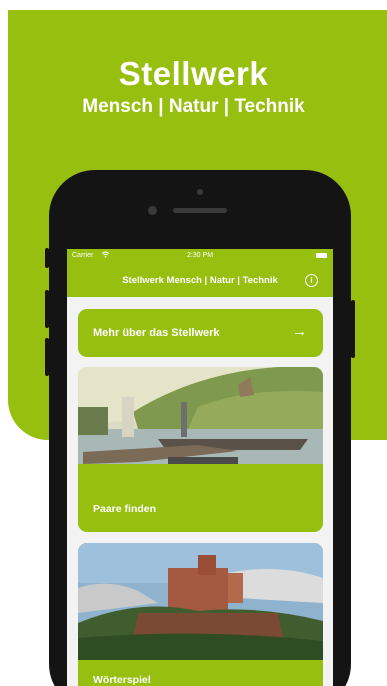 Image resolution: width=387 pixels, height=686 pixels. Describe the element at coordinates (200, 210) in the screenshot. I see `phone-speaker` at that location.